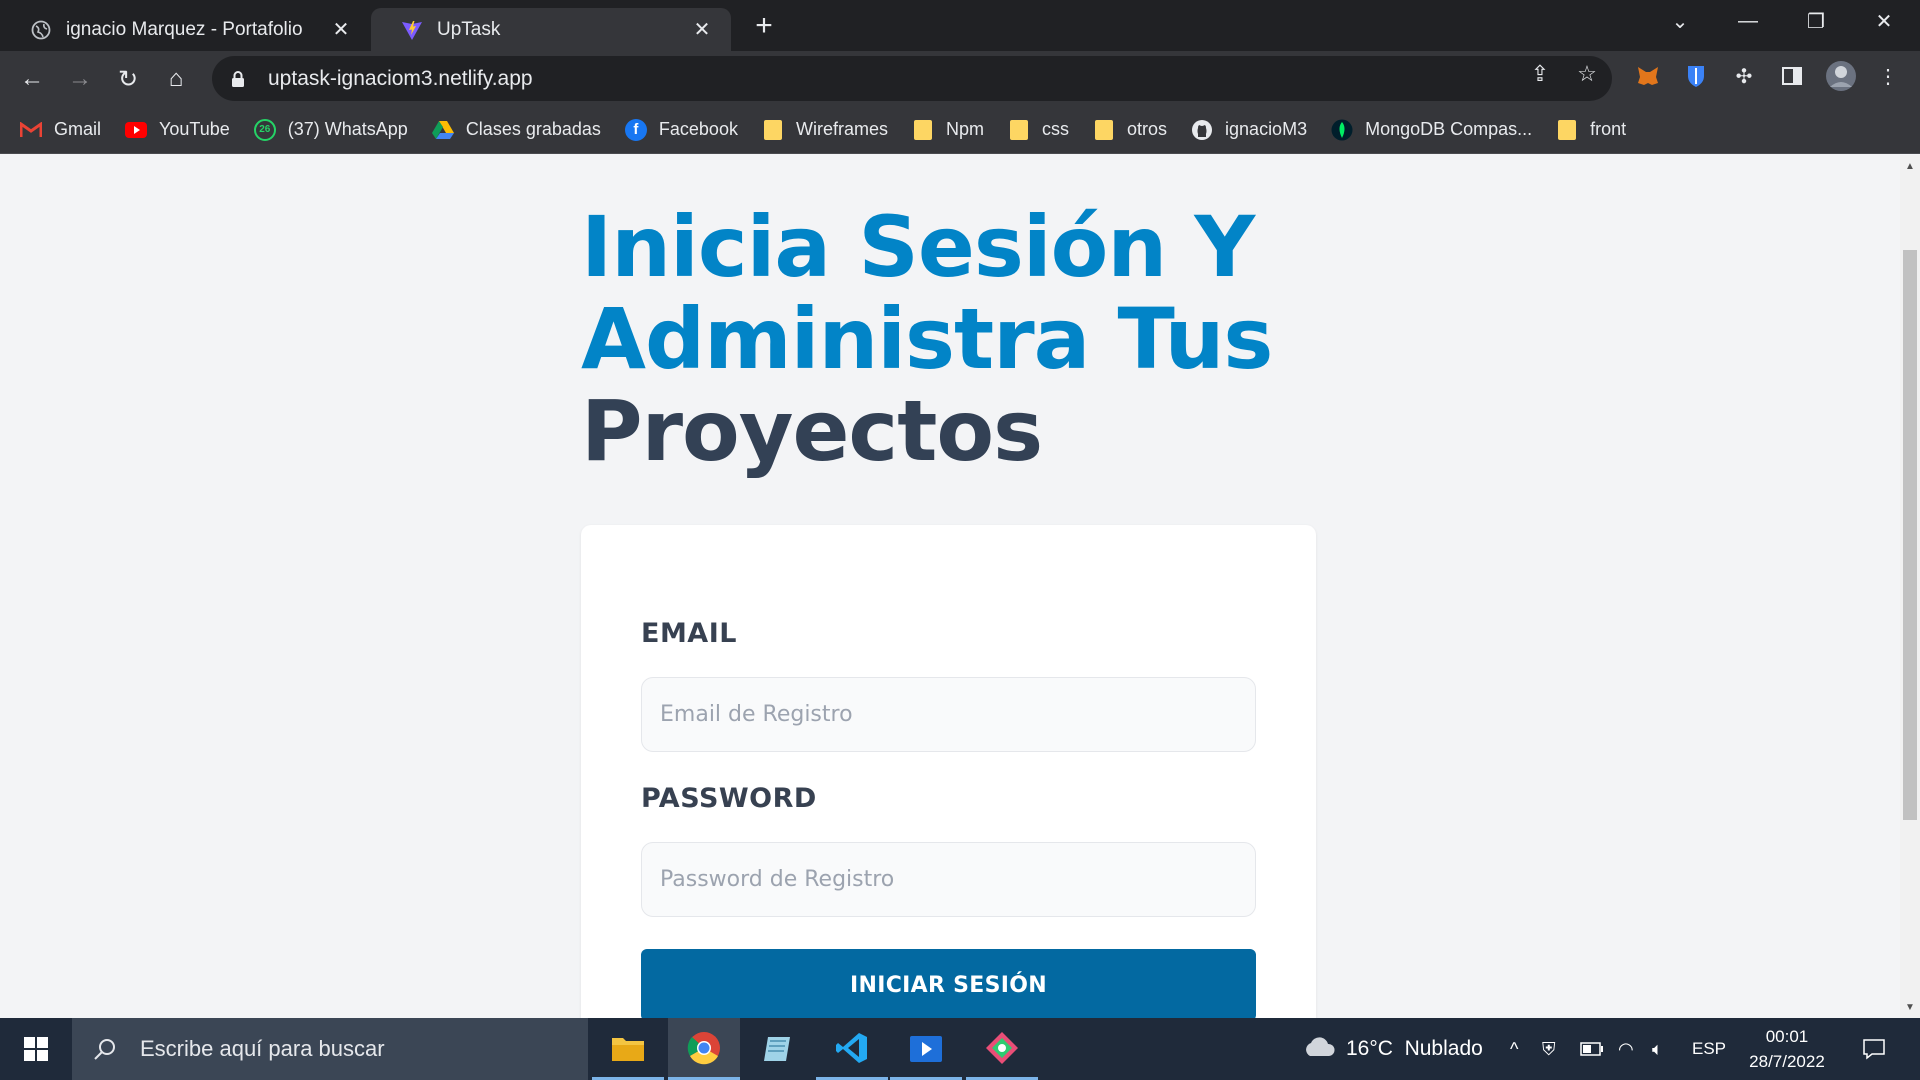 The width and height of the screenshot is (1920, 1080). What do you see at coordinates (1884, 21) in the screenshot?
I see `close-window-icon: ✕` at bounding box center [1884, 21].